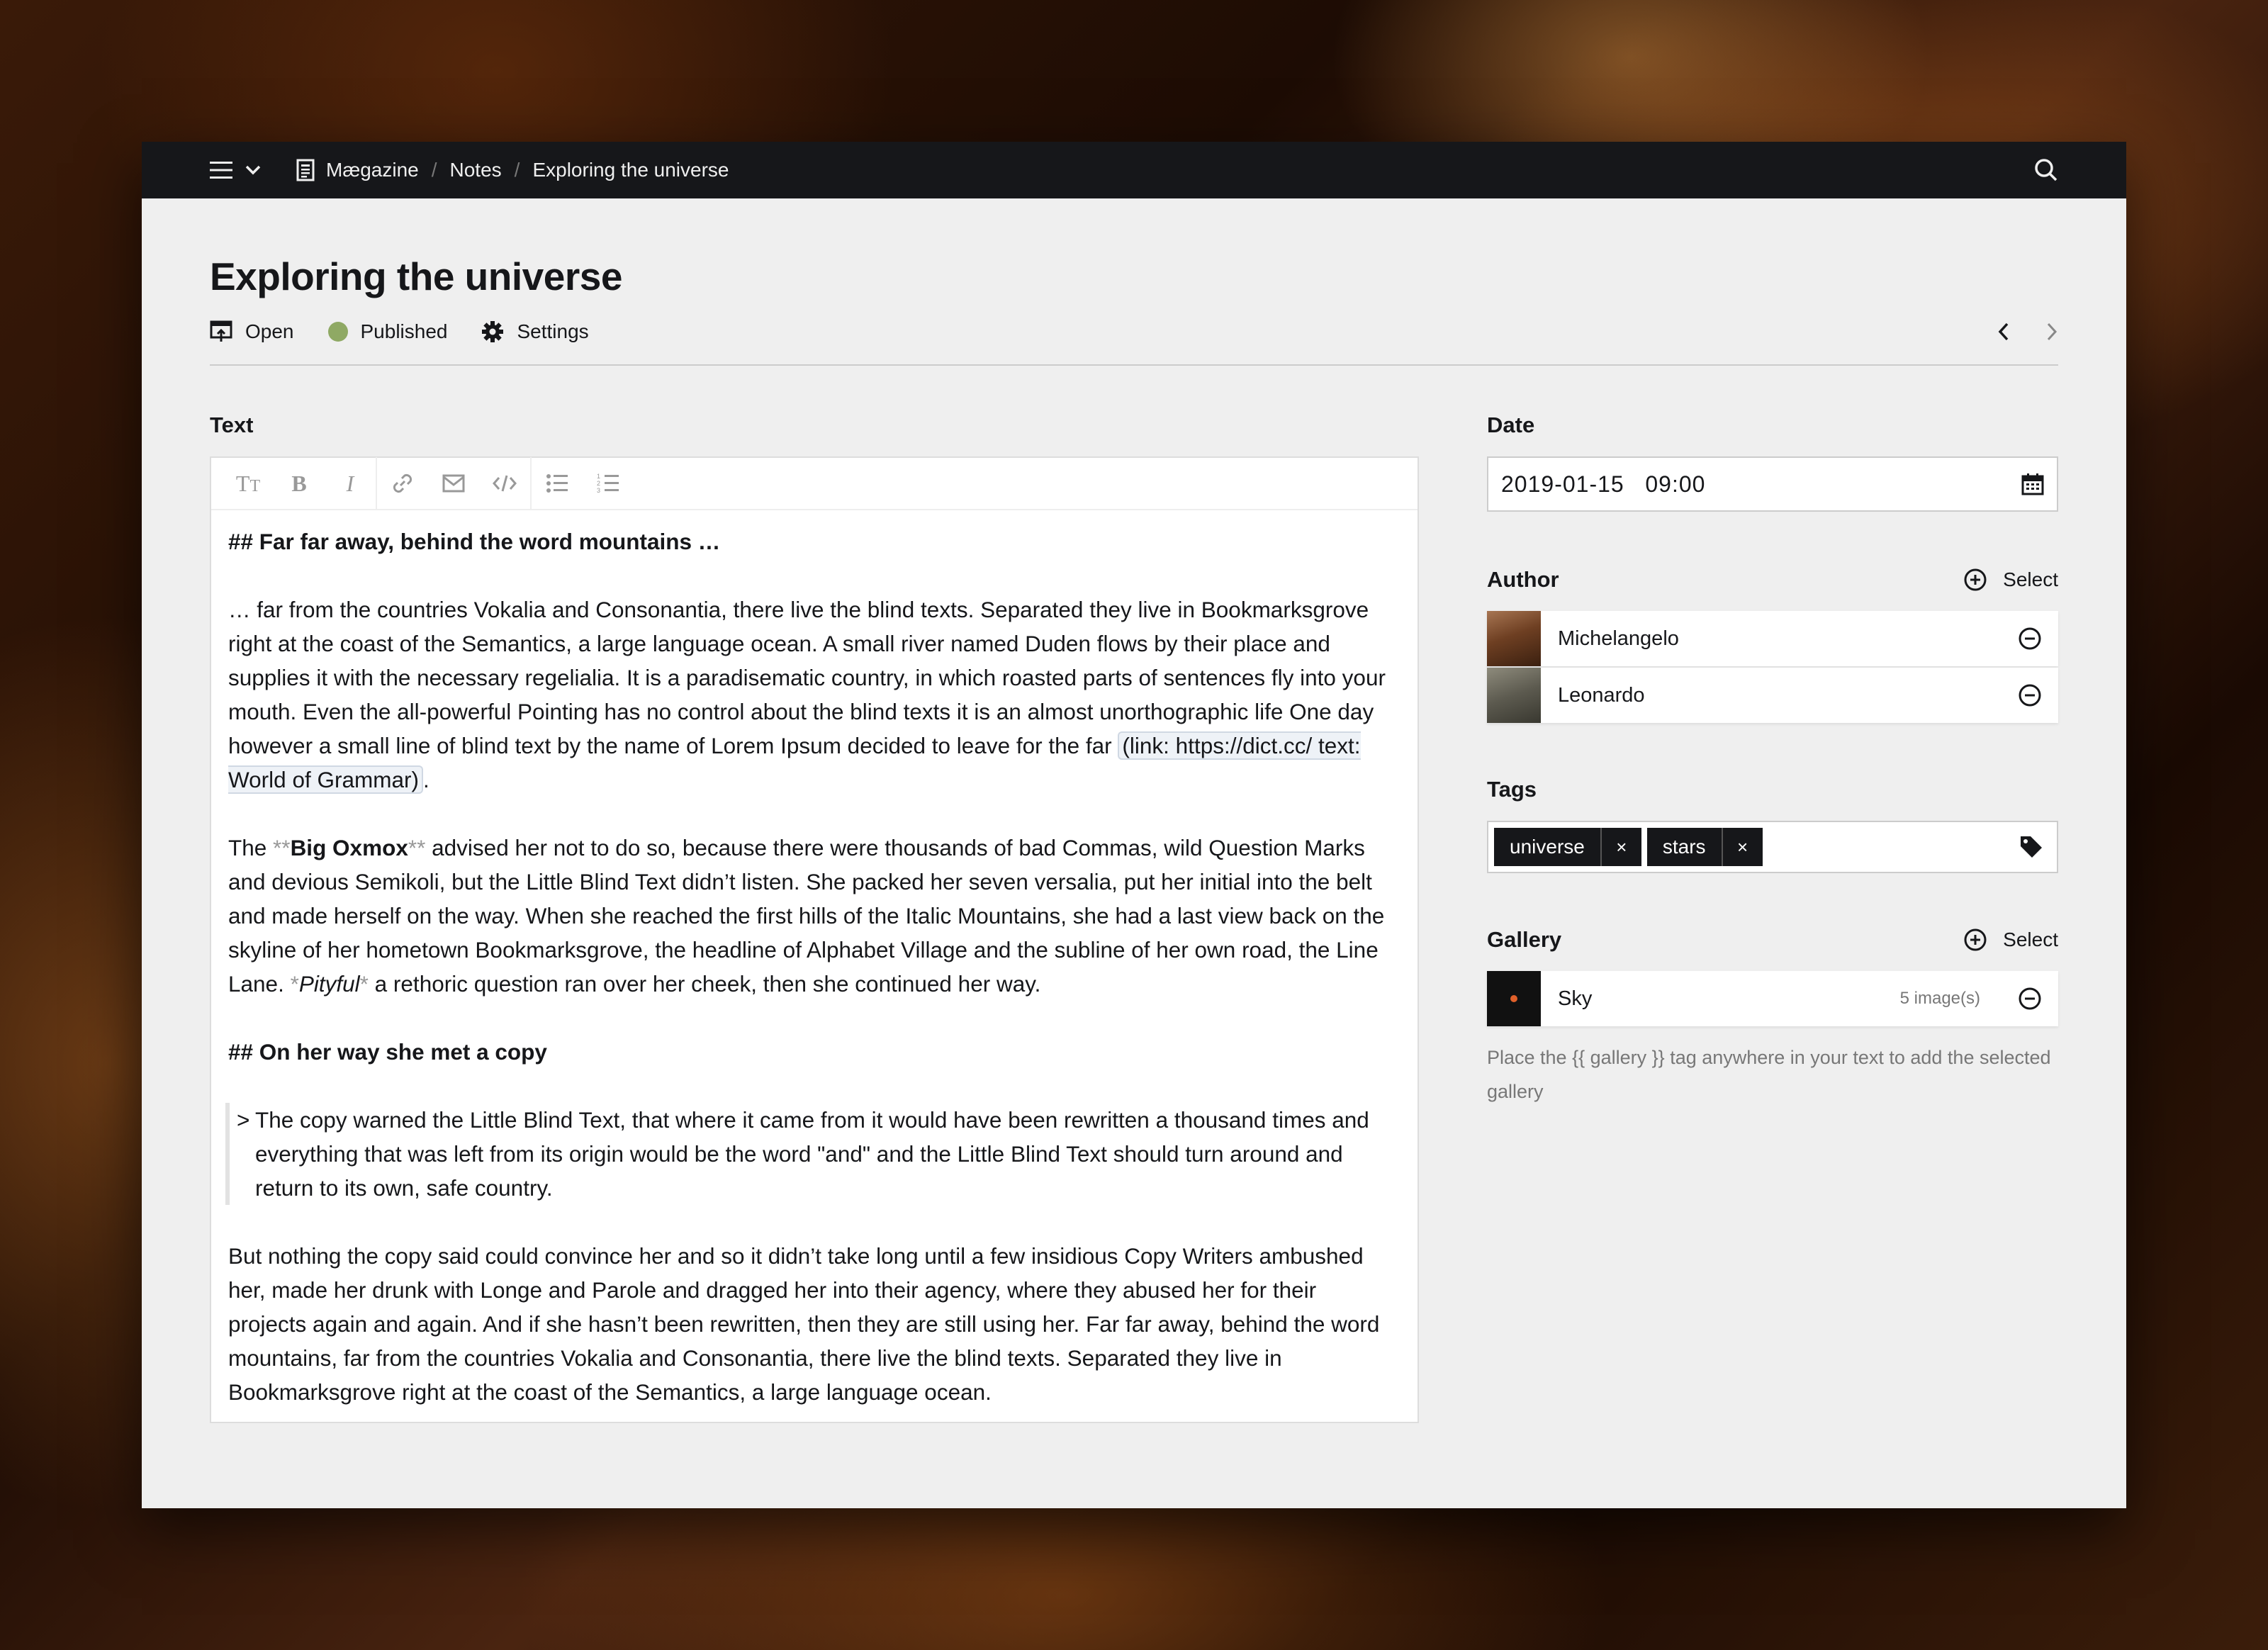 Image resolution: width=2268 pixels, height=1650 pixels. Describe the element at coordinates (493, 331) in the screenshot. I see `gear-icon` at that location.